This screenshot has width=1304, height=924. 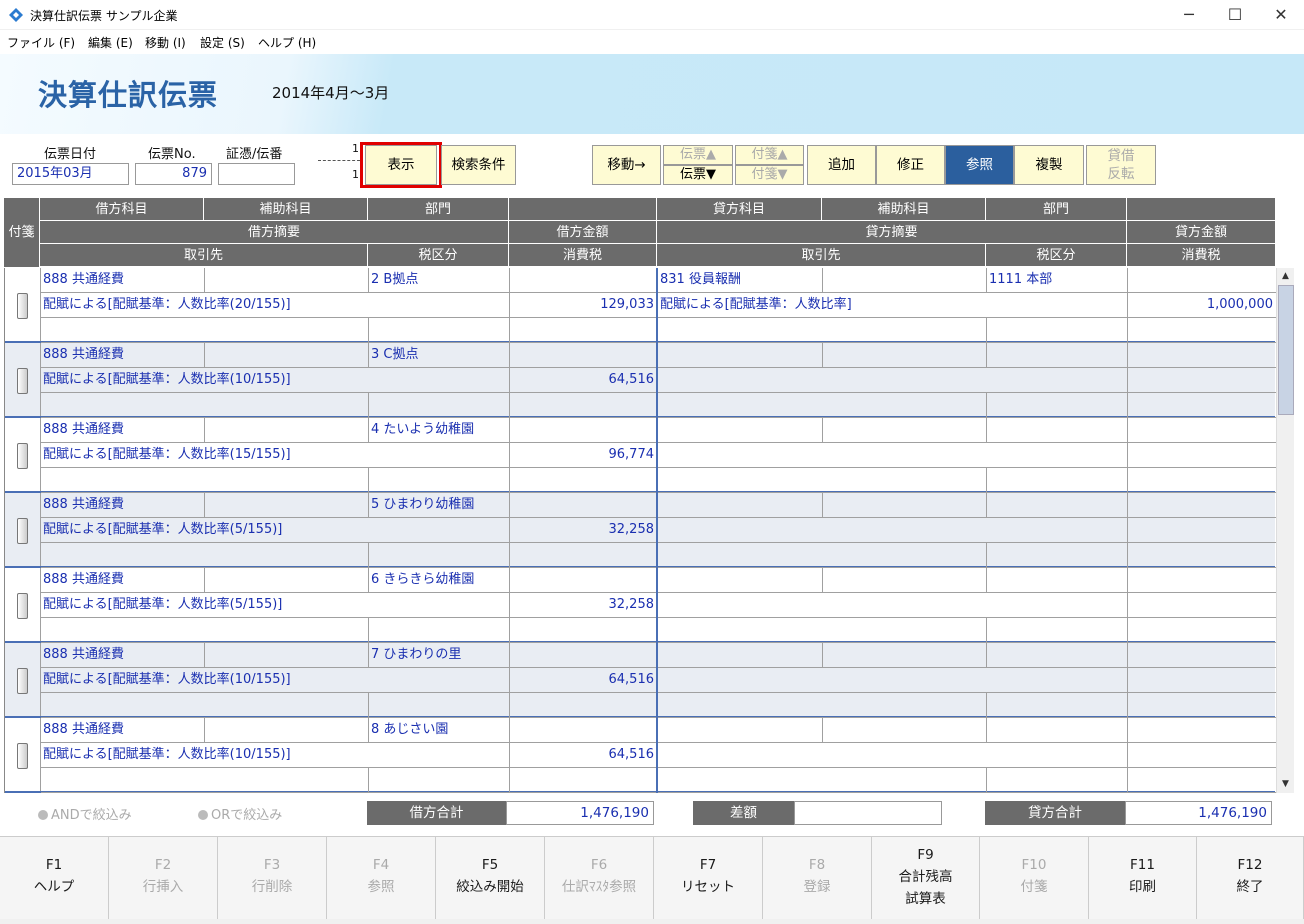 What do you see at coordinates (1057, 280) in the screenshot?
I see `cr-dept-cell: 1111 本部` at bounding box center [1057, 280].